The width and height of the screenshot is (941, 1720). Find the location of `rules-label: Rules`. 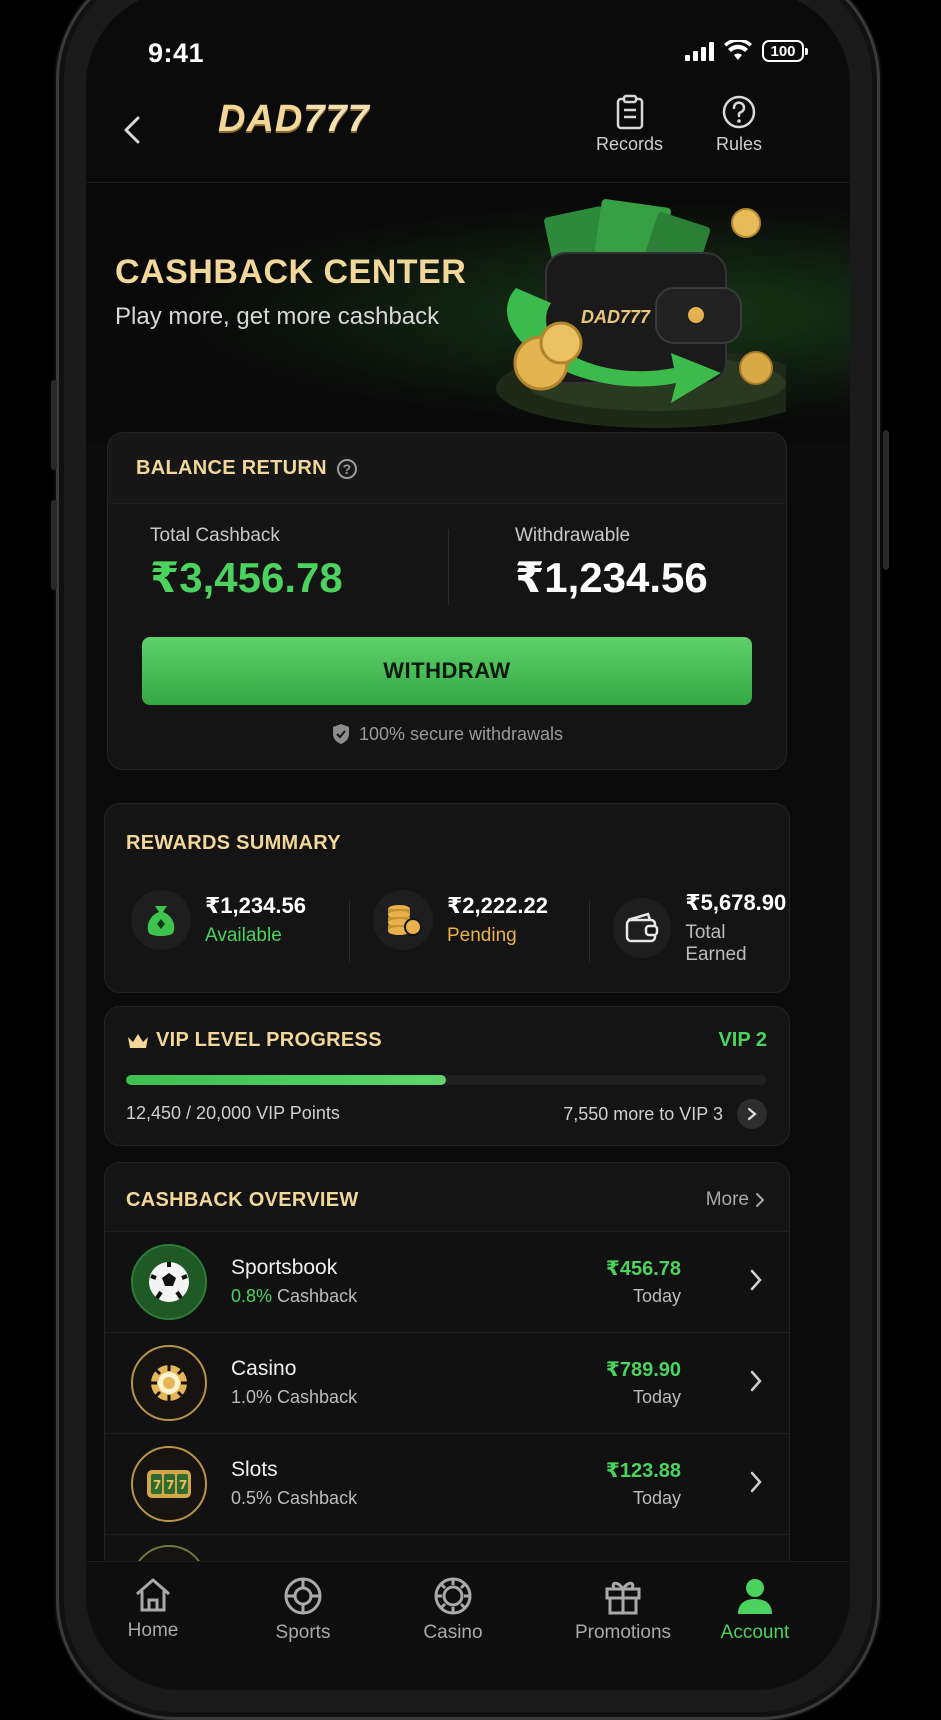

rules-label: Rules is located at coordinates (739, 144).